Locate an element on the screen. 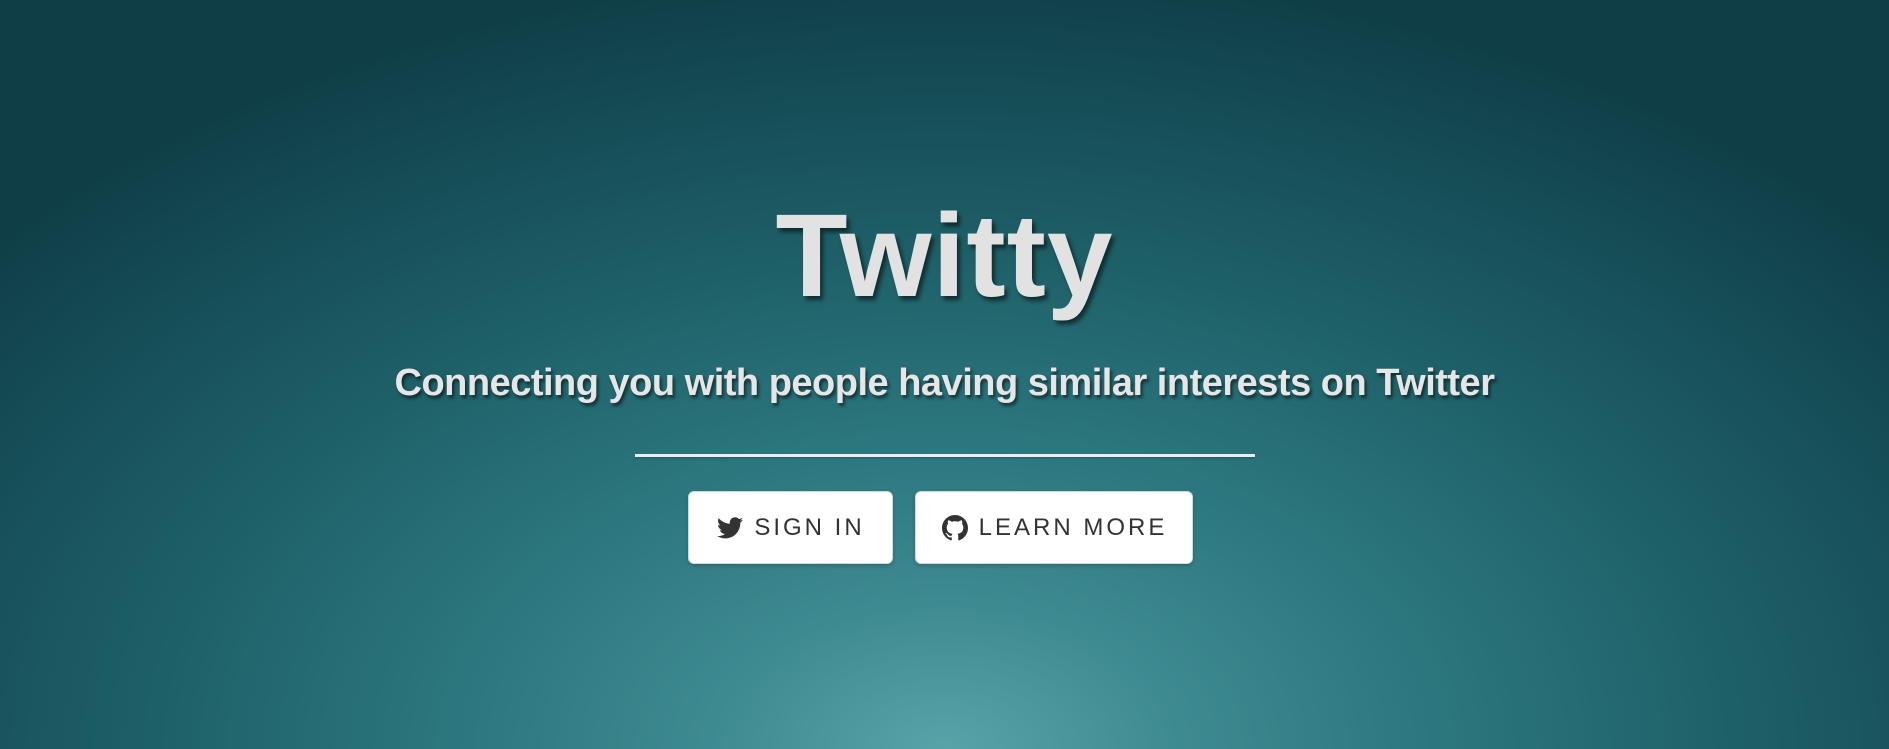 The width and height of the screenshot is (1889, 749). divider is located at coordinates (945, 455).